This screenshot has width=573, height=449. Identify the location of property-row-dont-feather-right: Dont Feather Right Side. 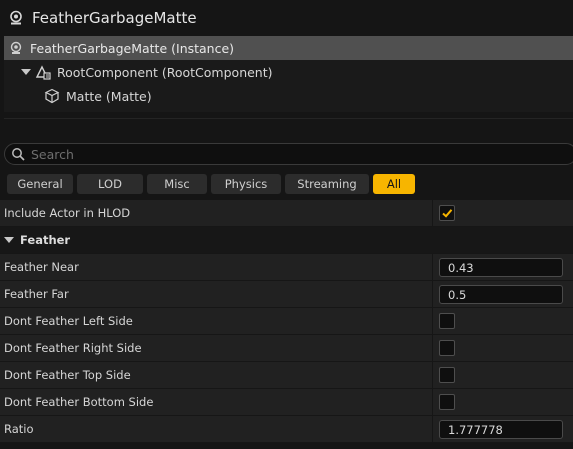
(286, 348).